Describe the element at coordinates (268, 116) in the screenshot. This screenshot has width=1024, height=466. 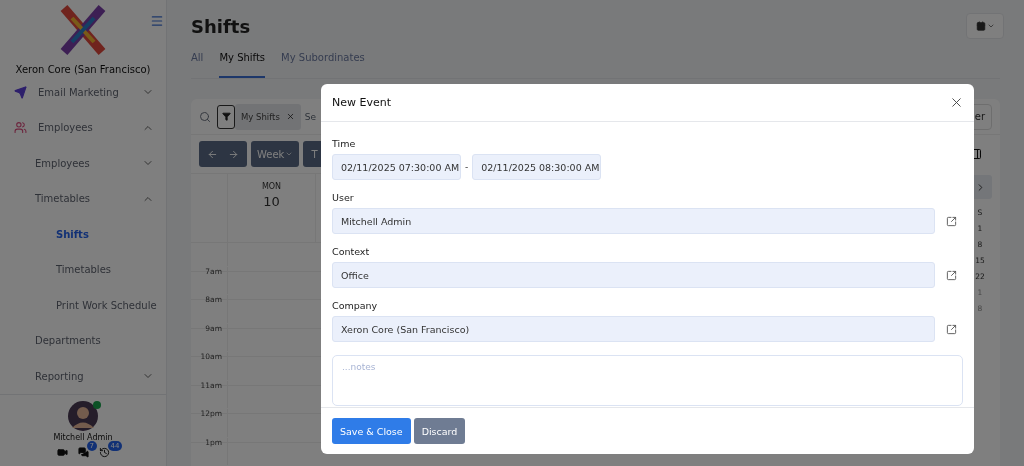
I see `filter-chip: My Shifts` at that location.